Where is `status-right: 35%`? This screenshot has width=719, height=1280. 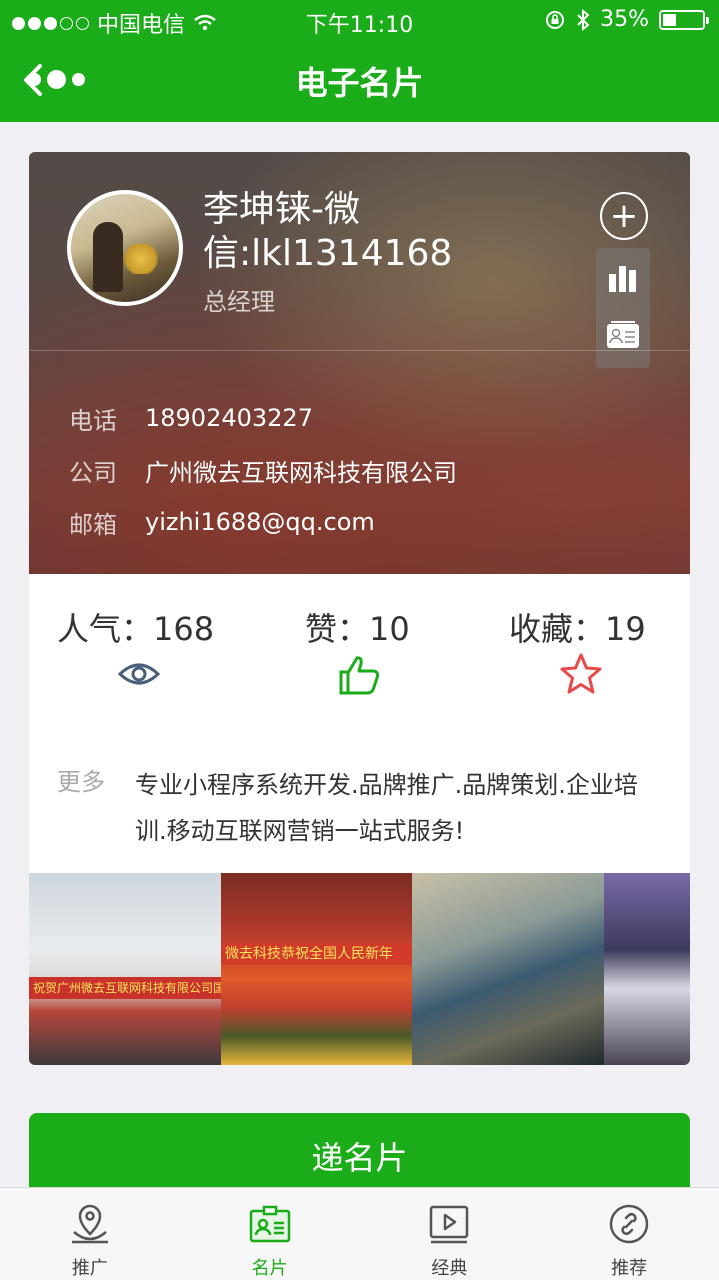
status-right: 35% is located at coordinates (626, 19).